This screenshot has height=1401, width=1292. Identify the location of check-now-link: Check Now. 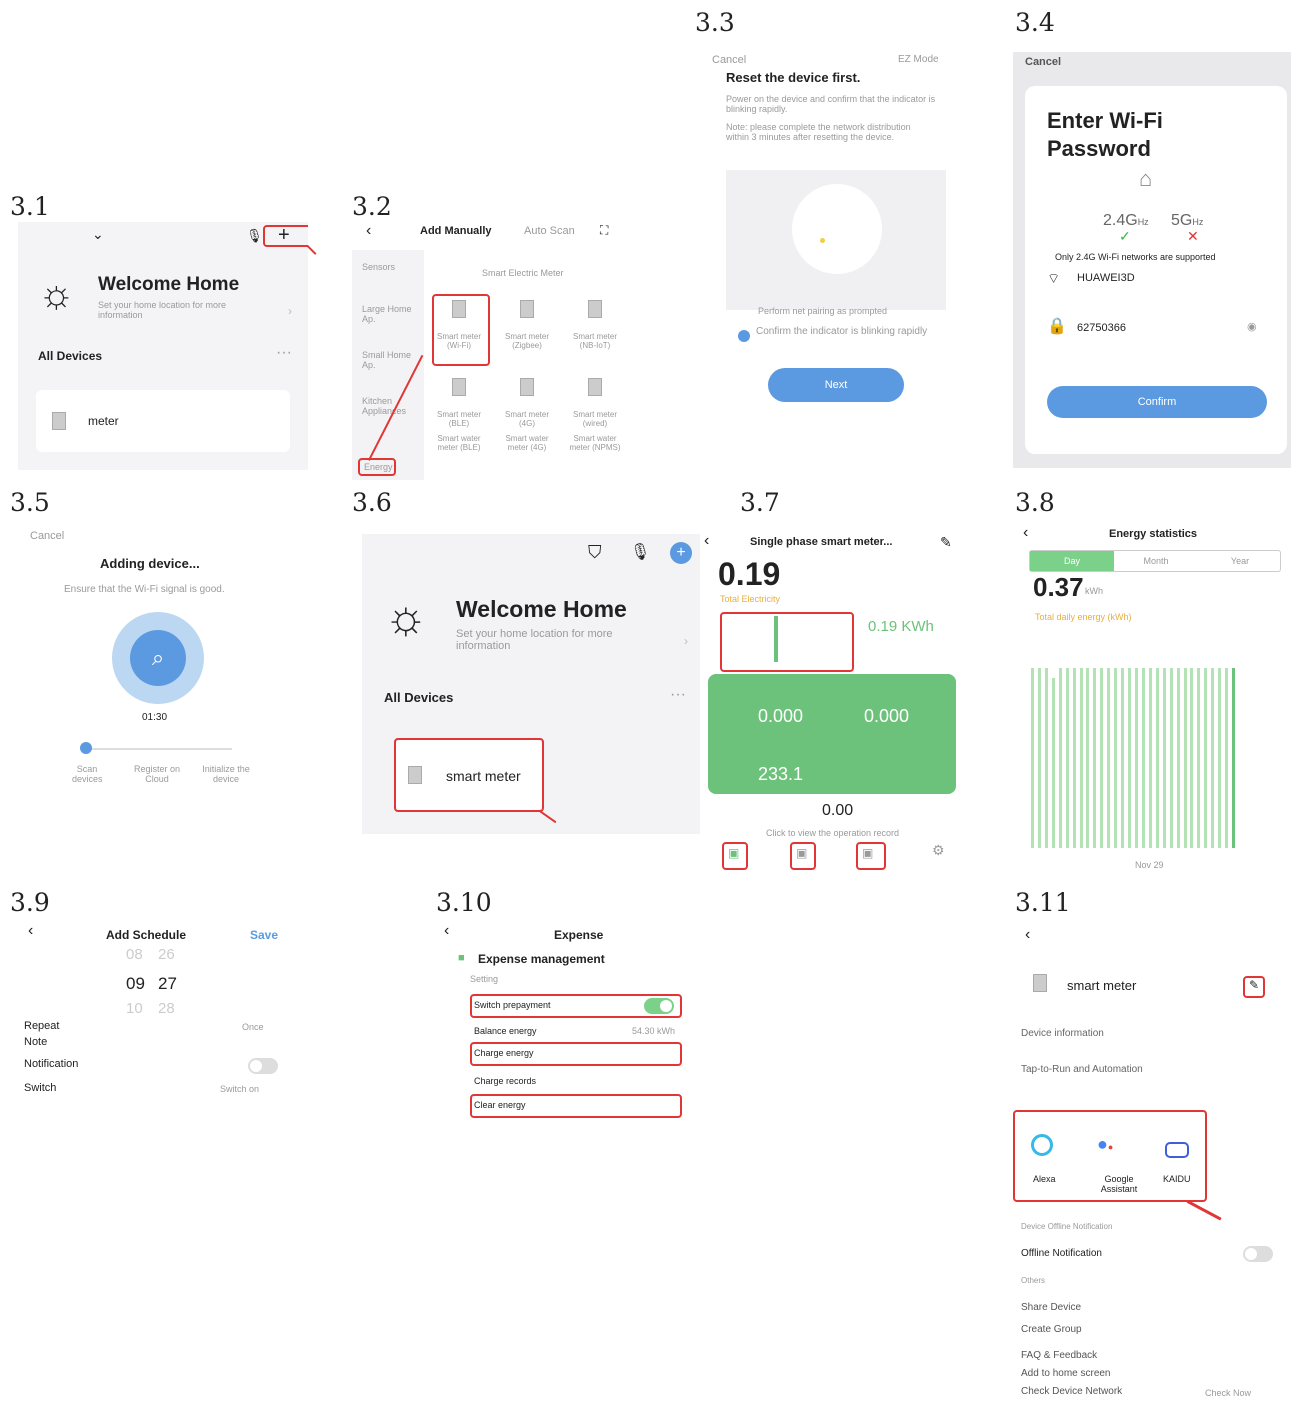
(1228, 1393).